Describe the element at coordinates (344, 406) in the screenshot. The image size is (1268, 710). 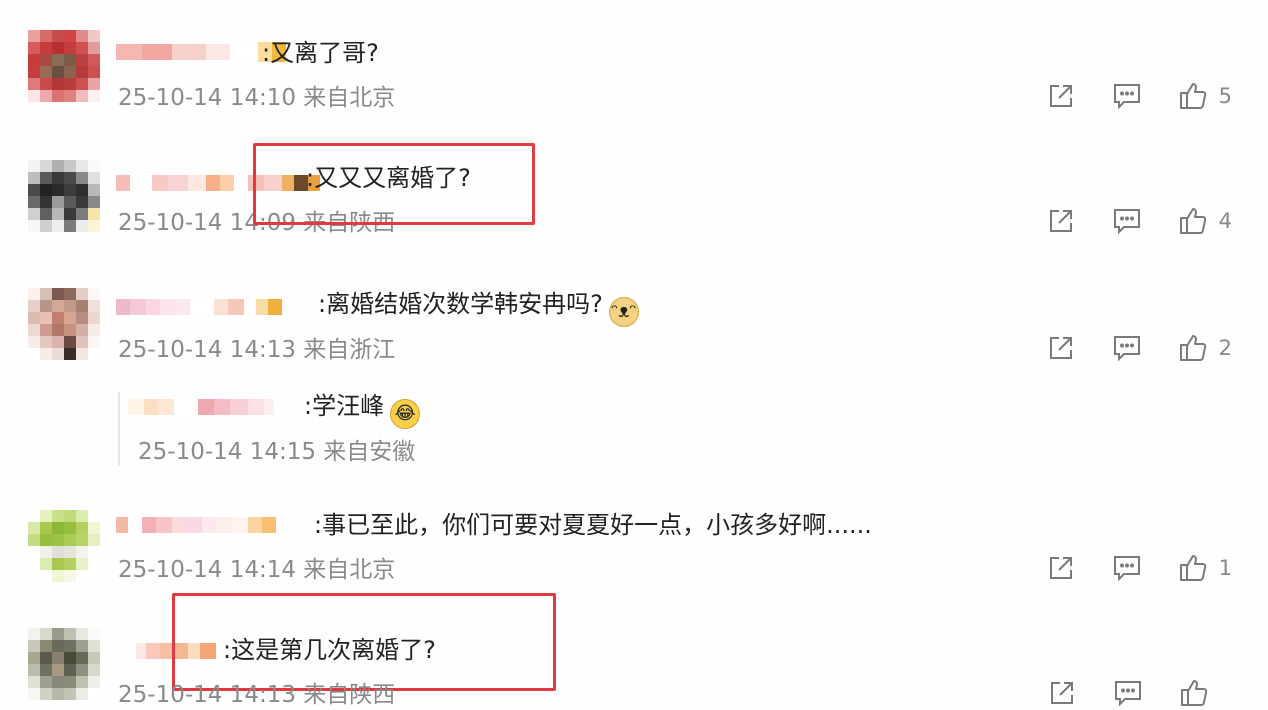
I see `reply-text-content: :学汪峰` at that location.